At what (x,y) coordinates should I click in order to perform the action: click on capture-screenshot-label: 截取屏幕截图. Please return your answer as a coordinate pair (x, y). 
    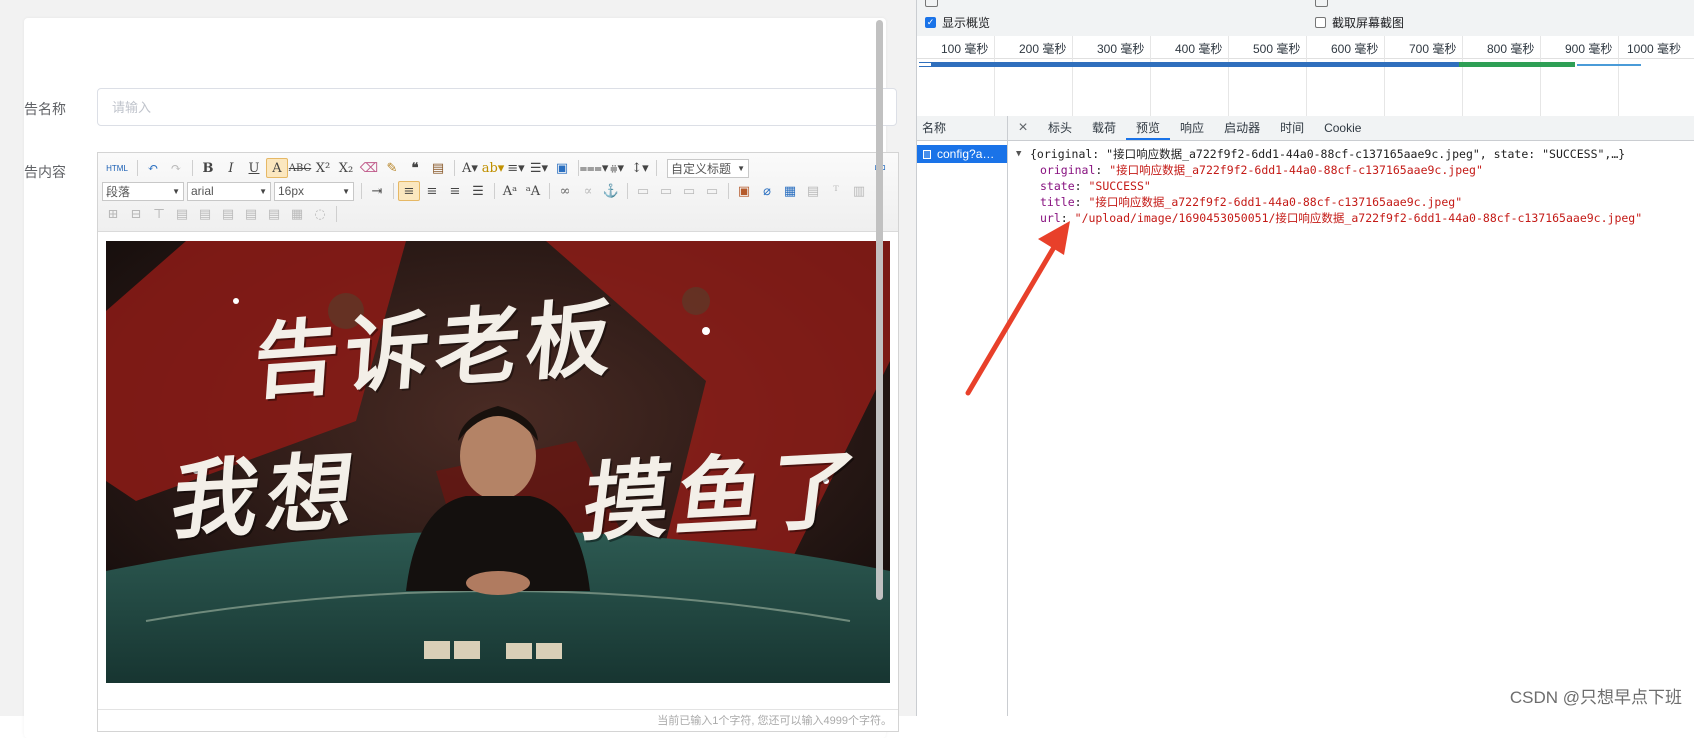
    Looking at the image, I should click on (1368, 23).